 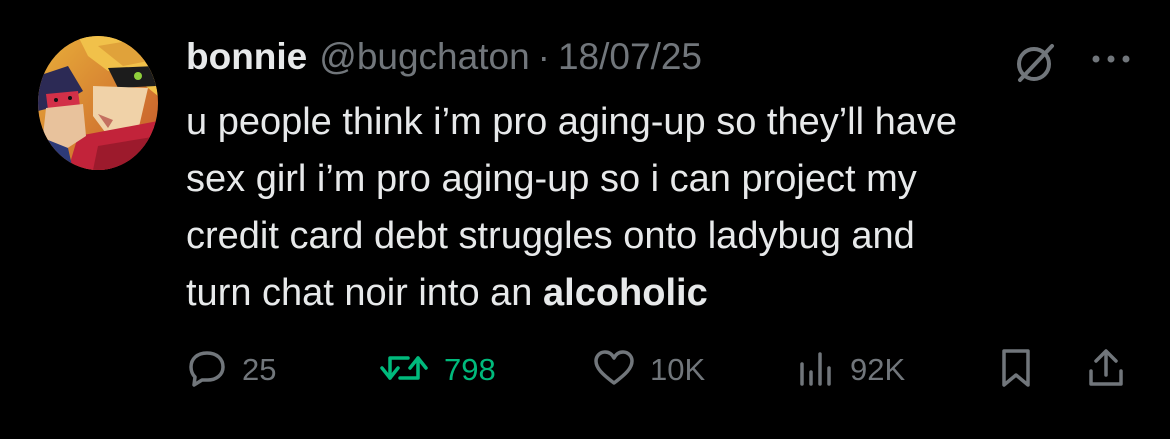 I want to click on like-button: 10K, so click(x=648, y=370).